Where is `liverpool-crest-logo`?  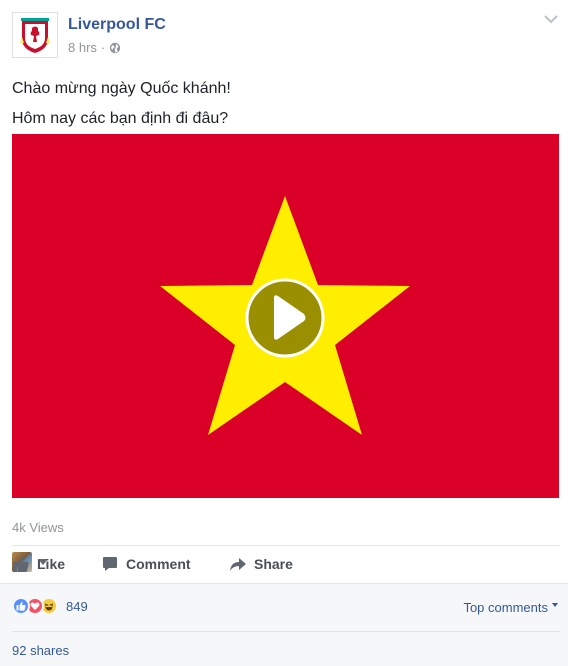
liverpool-crest-logo is located at coordinates (35, 35).